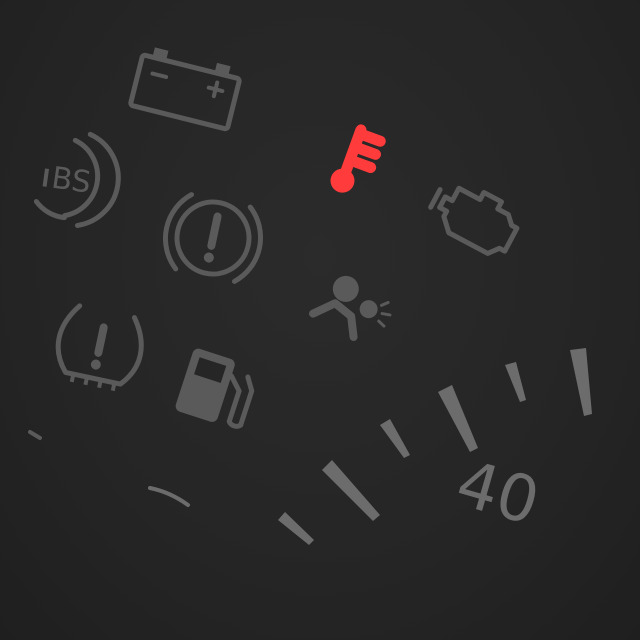  I want to click on tire-pressure-warning-icon, so click(99, 347).